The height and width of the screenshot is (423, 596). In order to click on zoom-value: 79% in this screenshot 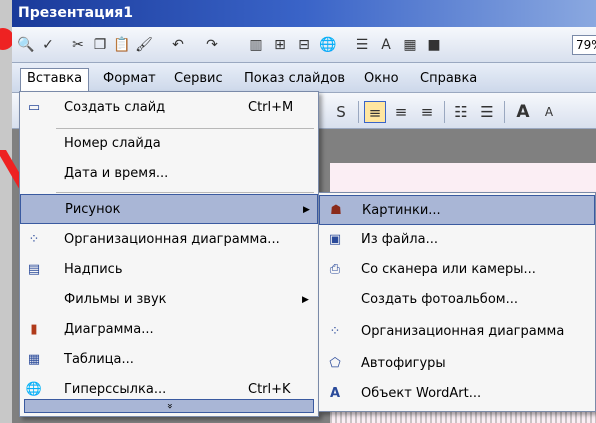, I will do `click(586, 45)`.